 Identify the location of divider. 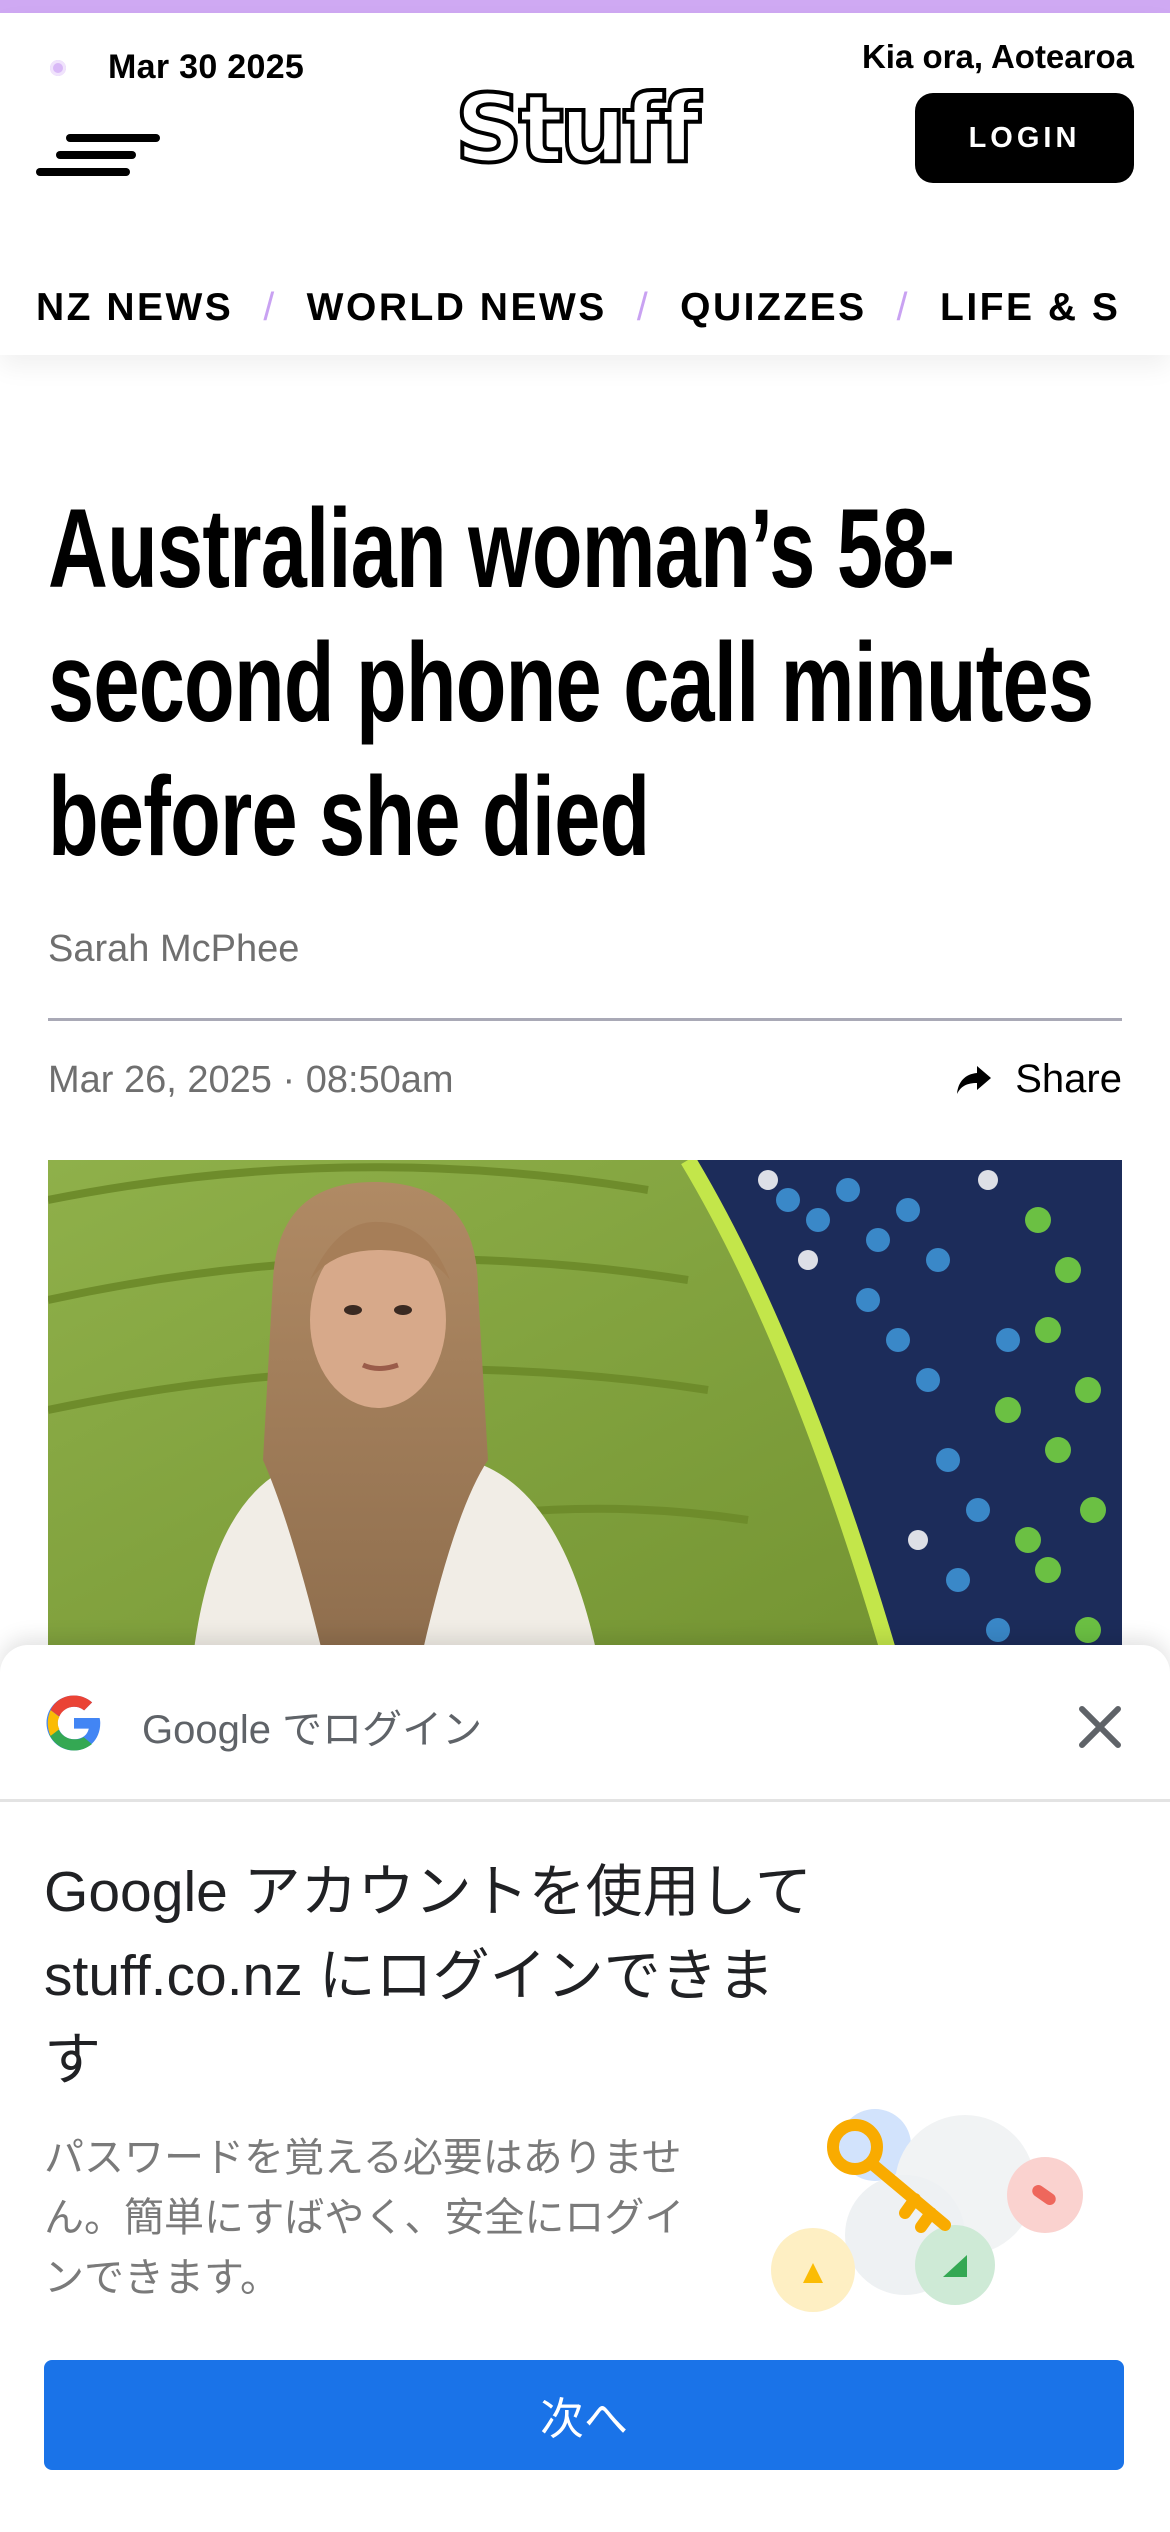
(585, 1019).